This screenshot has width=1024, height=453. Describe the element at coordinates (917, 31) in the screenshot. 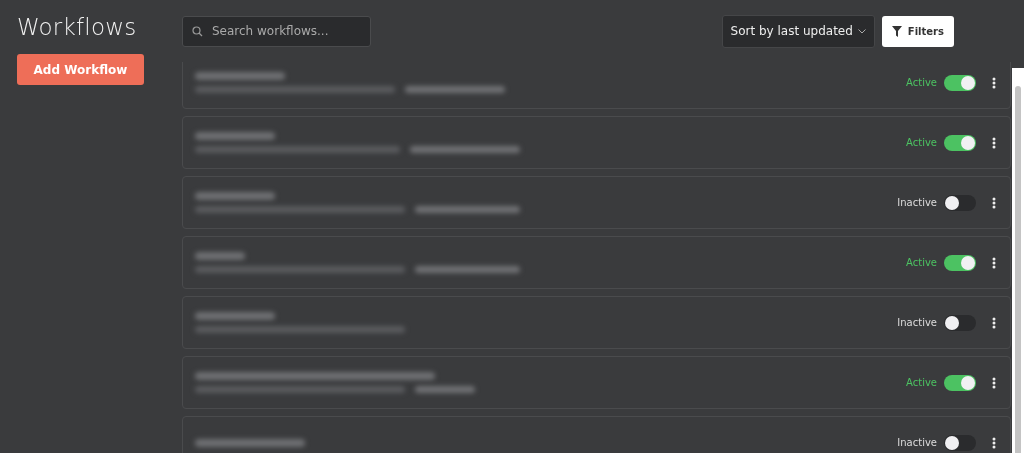

I see `filters-button: Filters` at that location.